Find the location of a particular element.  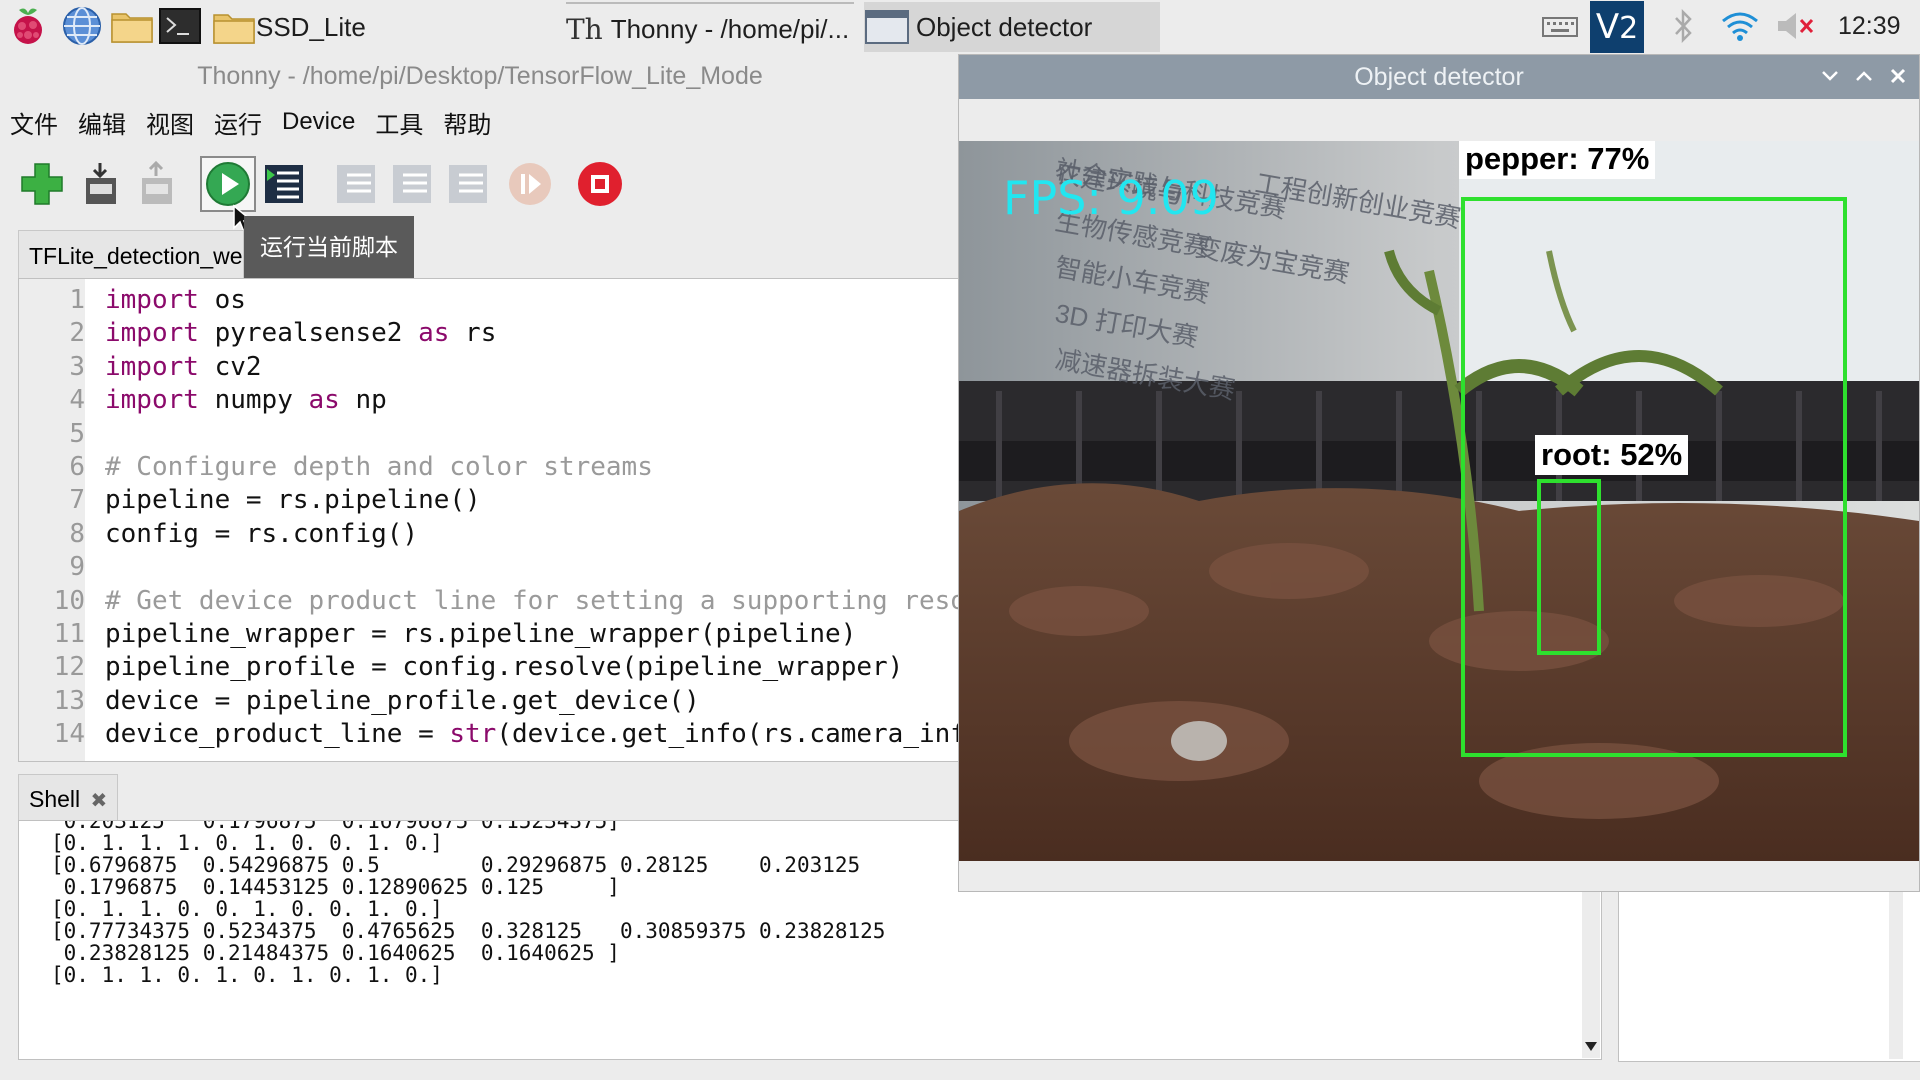

step-over-icon is located at coordinates (356, 184).